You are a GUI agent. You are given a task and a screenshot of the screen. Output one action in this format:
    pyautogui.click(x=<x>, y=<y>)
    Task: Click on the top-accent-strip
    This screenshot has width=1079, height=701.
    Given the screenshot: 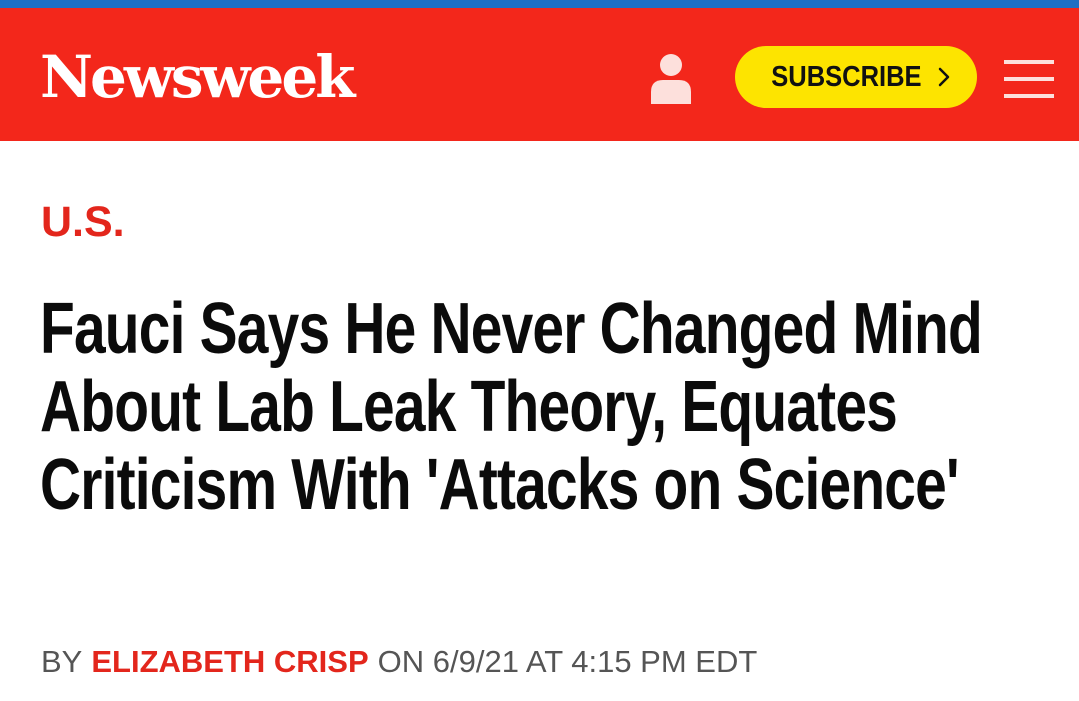 What is the action you would take?
    pyautogui.click(x=539, y=4)
    